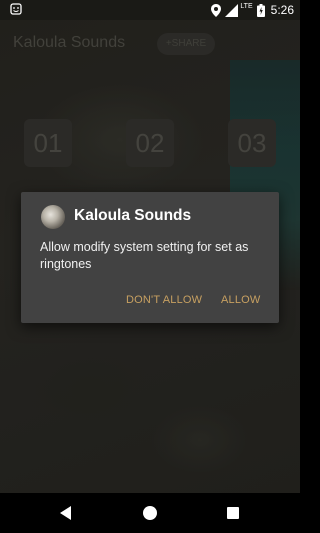 The height and width of the screenshot is (533, 320). I want to click on home-icon, so click(150, 513).